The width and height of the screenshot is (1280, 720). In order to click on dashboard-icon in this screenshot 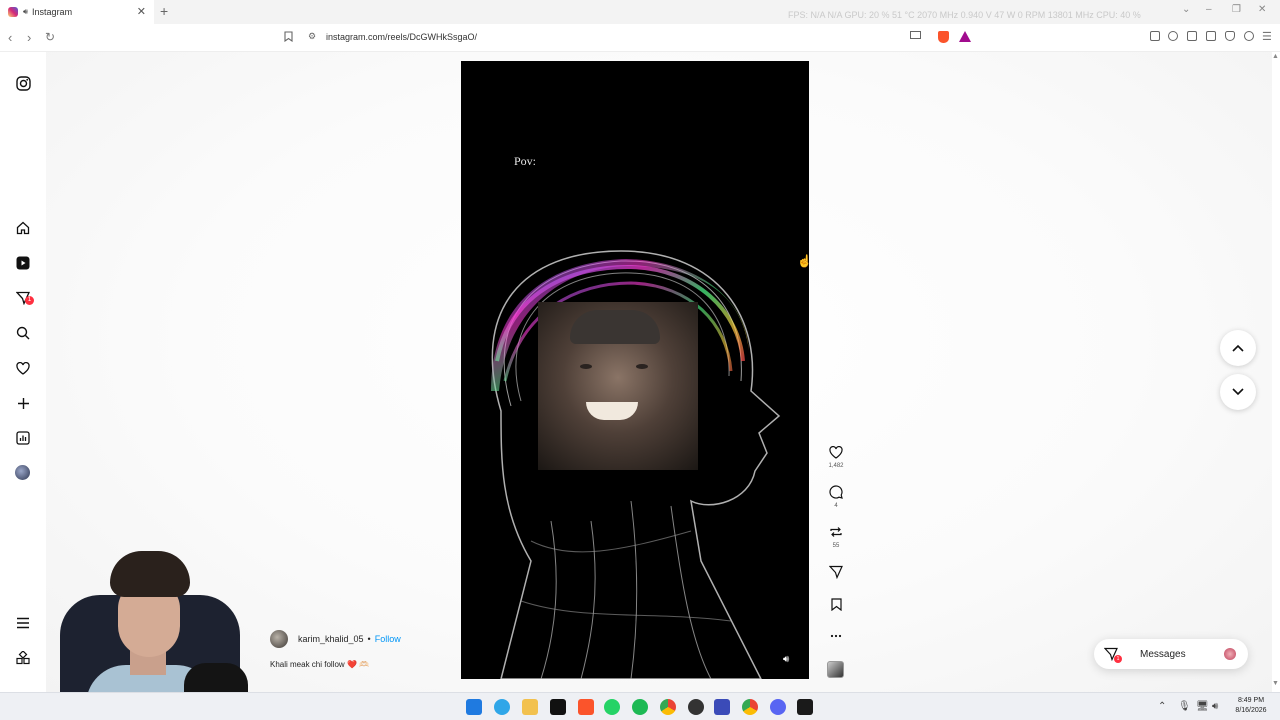, I will do `click(23, 438)`.